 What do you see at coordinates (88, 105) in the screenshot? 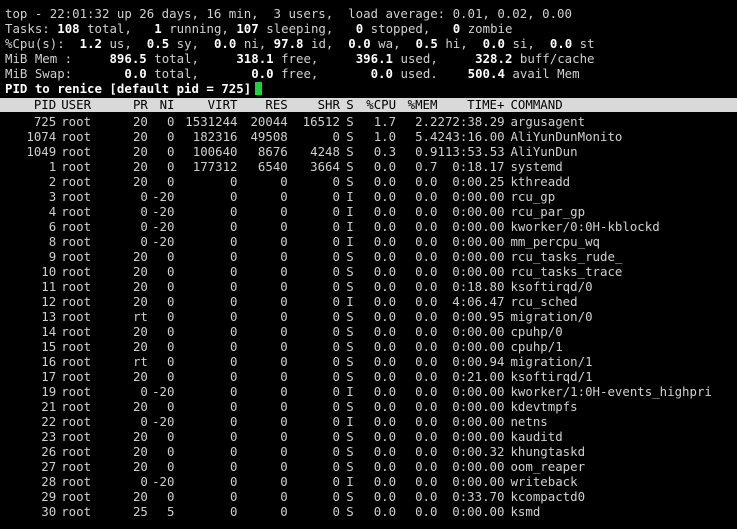
I see `col-user: USER` at bounding box center [88, 105].